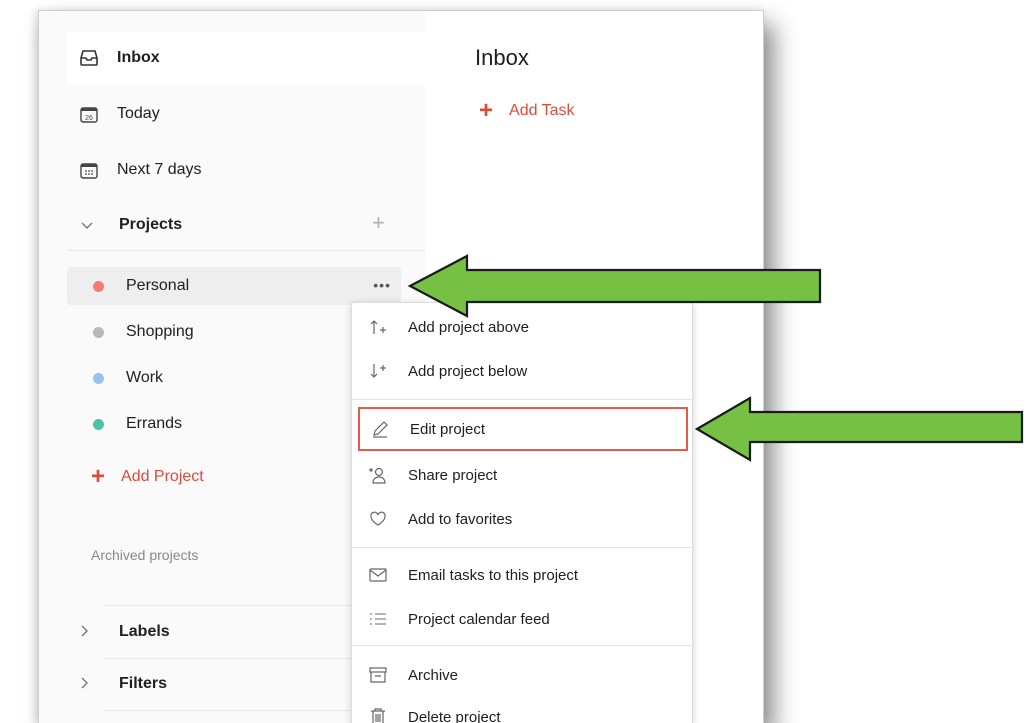 This screenshot has width=1030, height=723. Describe the element at coordinates (378, 371) in the screenshot. I see `arrow-down-plus-icon` at that location.